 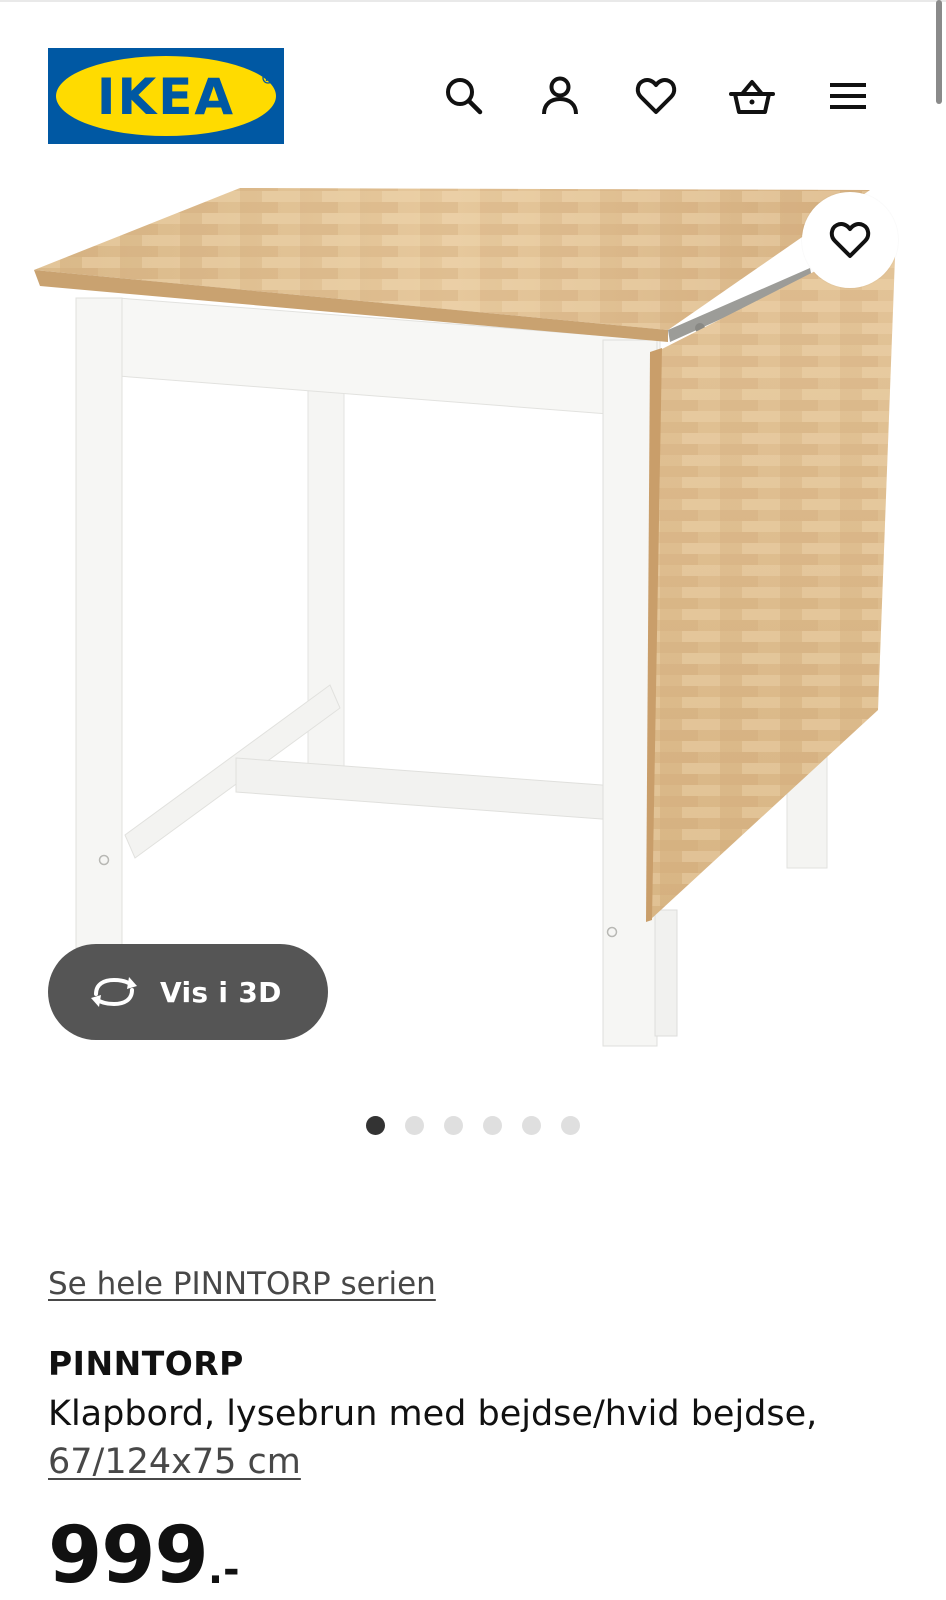 I want to click on basket-button, so click(x=752, y=96).